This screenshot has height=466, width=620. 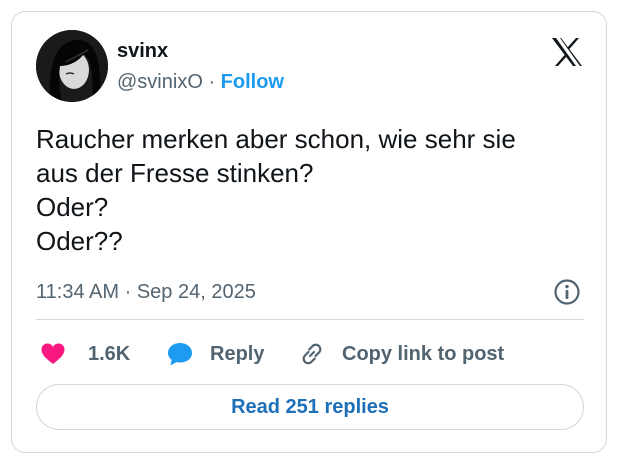 I want to click on follow-link: Follow, so click(x=252, y=82).